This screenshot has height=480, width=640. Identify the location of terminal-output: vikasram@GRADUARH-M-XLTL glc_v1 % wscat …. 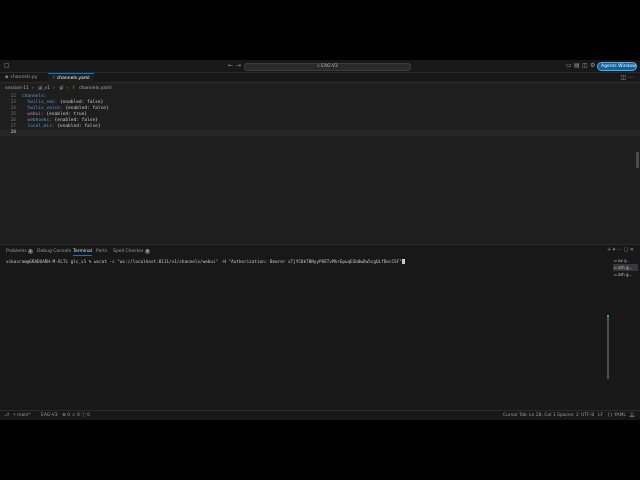
(205, 262).